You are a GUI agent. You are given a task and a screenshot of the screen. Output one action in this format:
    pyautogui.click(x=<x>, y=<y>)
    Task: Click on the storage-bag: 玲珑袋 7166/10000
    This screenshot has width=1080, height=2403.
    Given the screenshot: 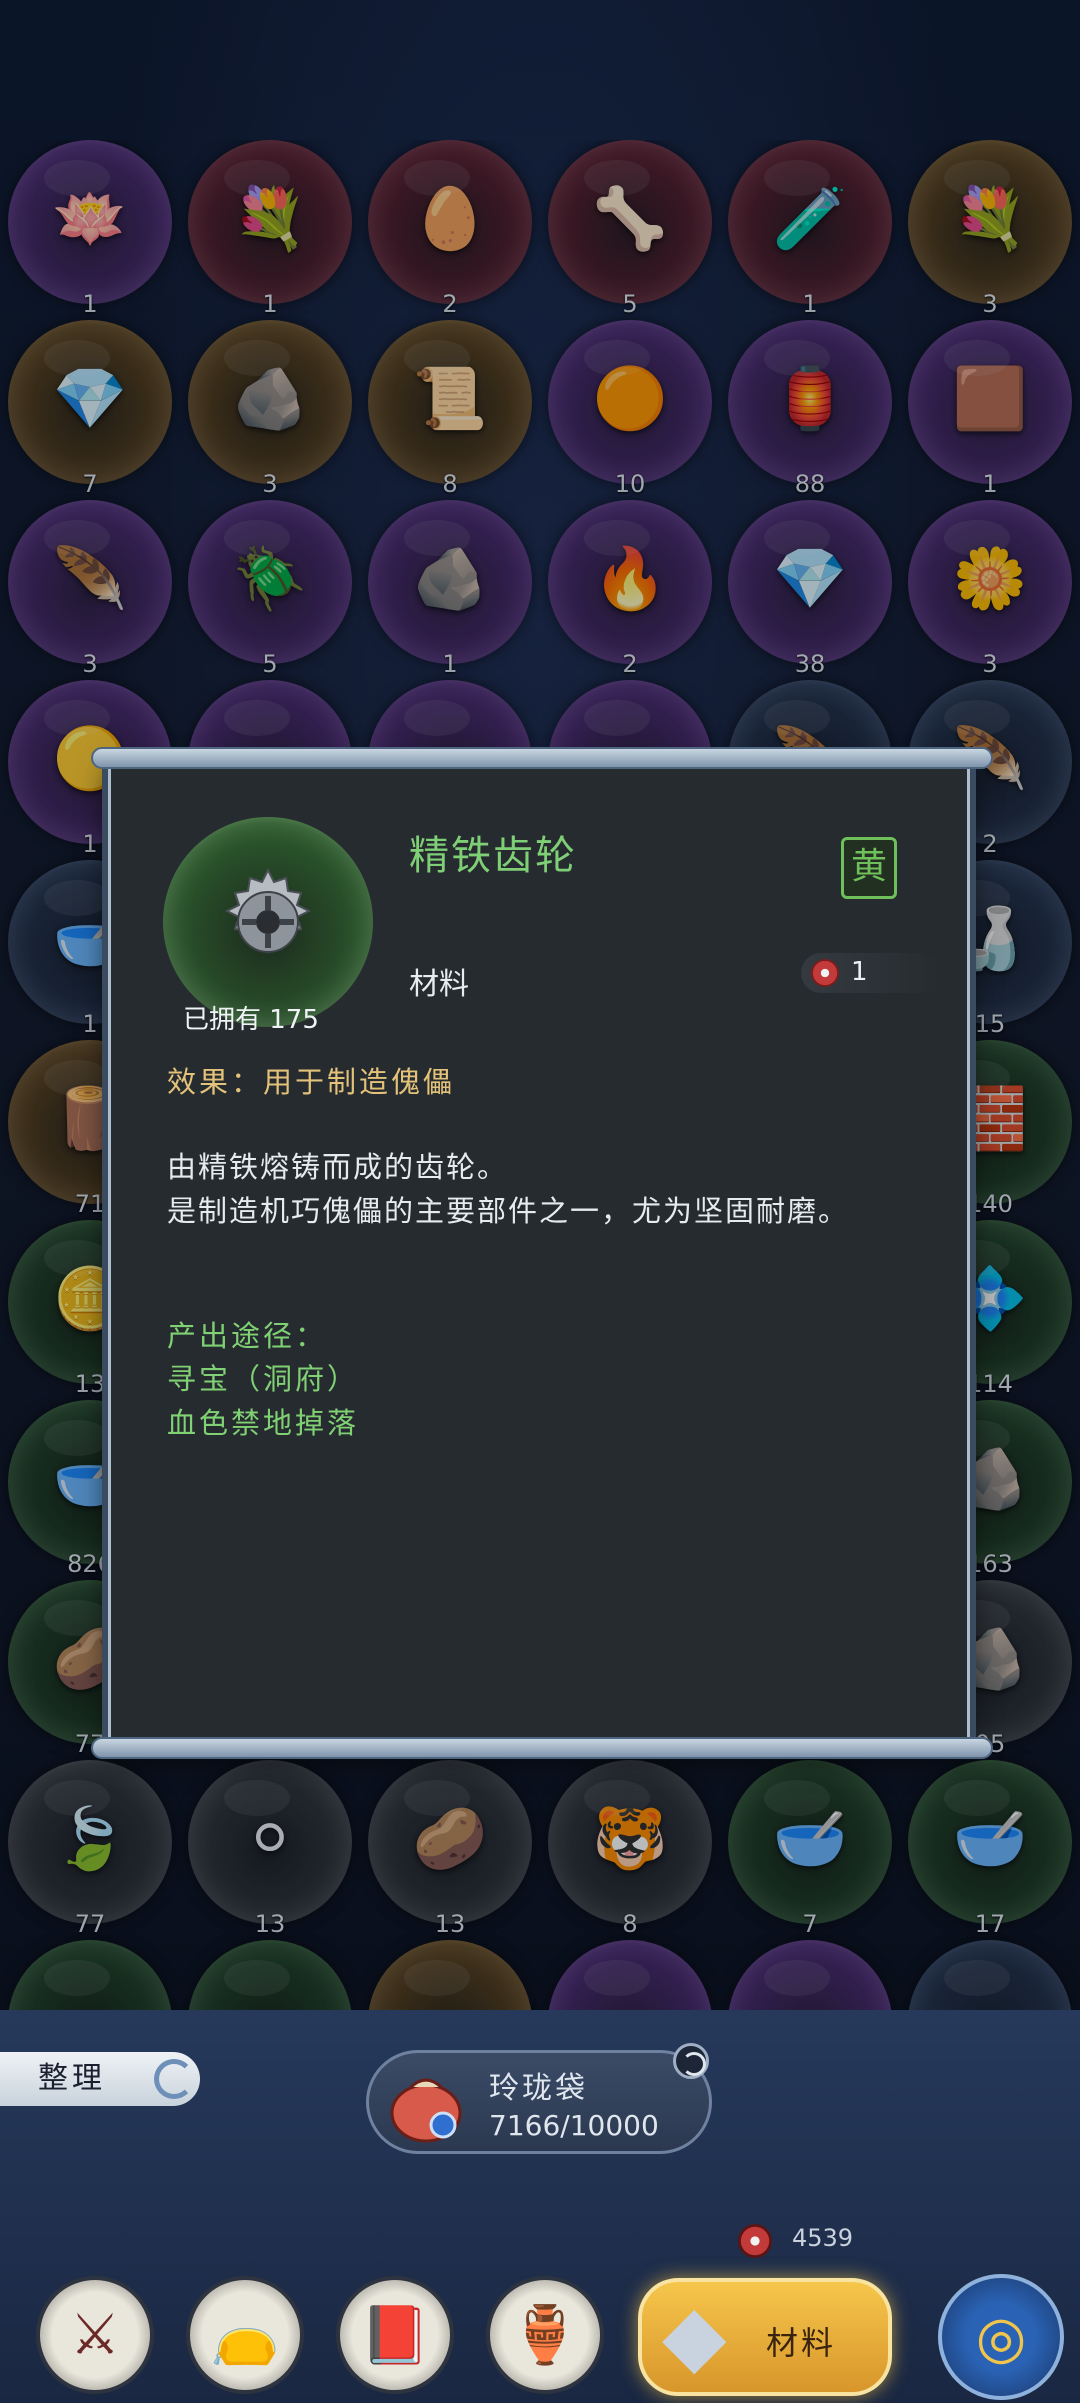 What is the action you would take?
    pyautogui.click(x=539, y=2098)
    